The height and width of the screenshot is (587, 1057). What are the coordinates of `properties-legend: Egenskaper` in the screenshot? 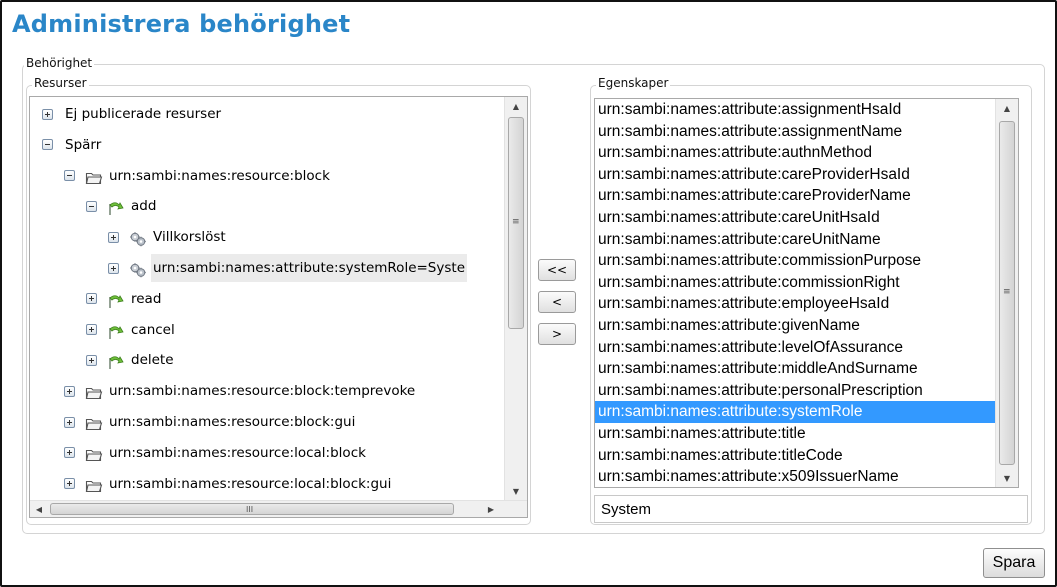 It's located at (633, 83).